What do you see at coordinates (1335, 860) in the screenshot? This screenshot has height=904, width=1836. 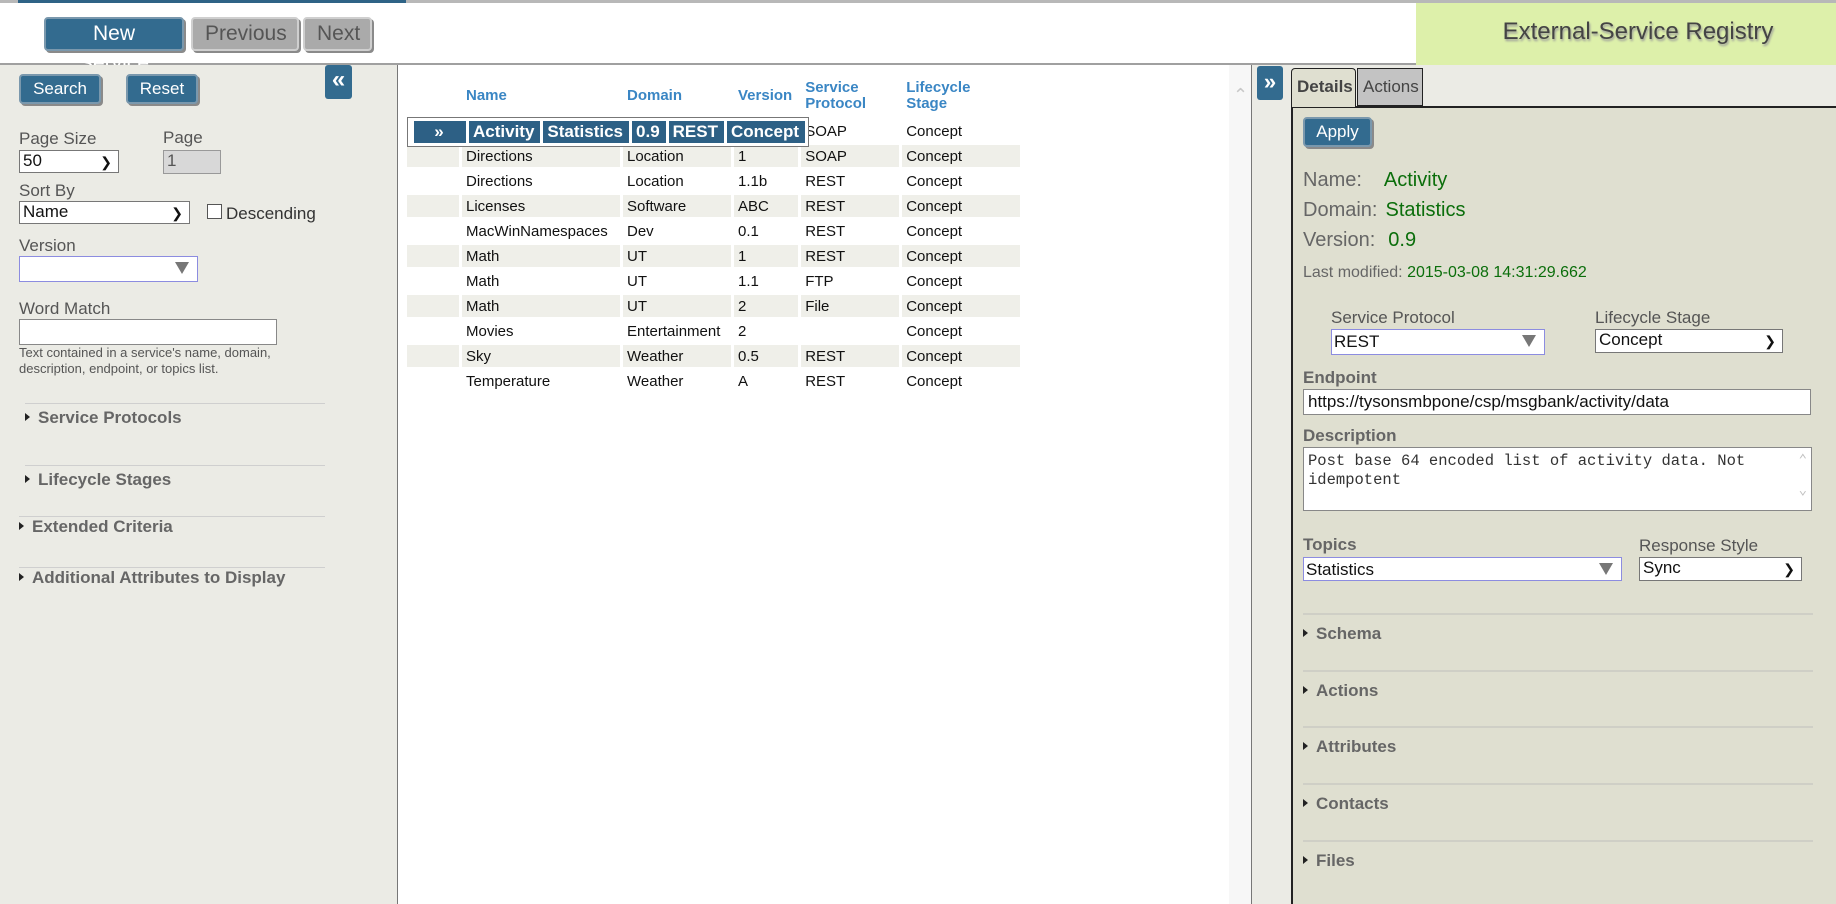 I see `section-title: Files` at bounding box center [1335, 860].